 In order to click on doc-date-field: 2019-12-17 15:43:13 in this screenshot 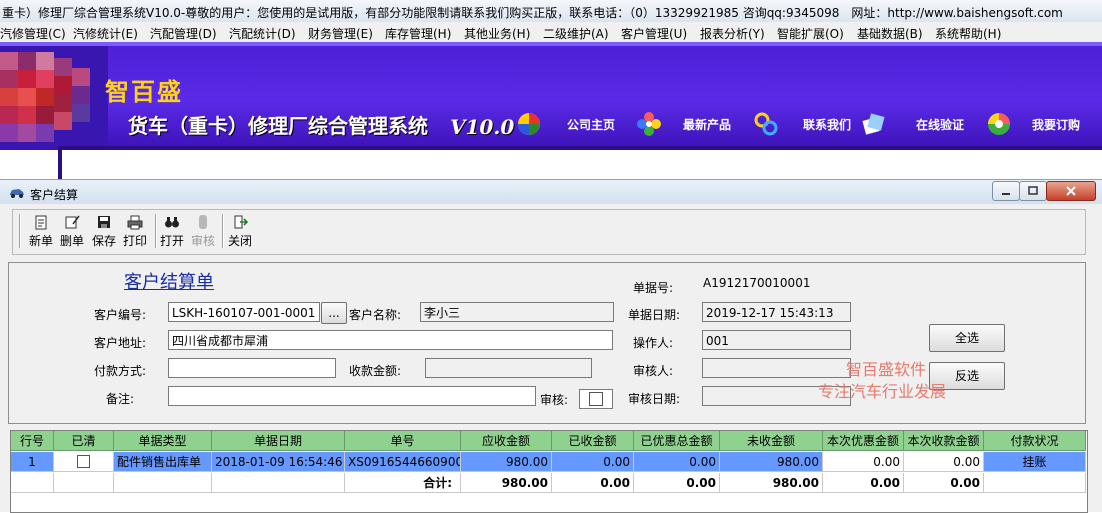, I will do `click(776, 312)`.